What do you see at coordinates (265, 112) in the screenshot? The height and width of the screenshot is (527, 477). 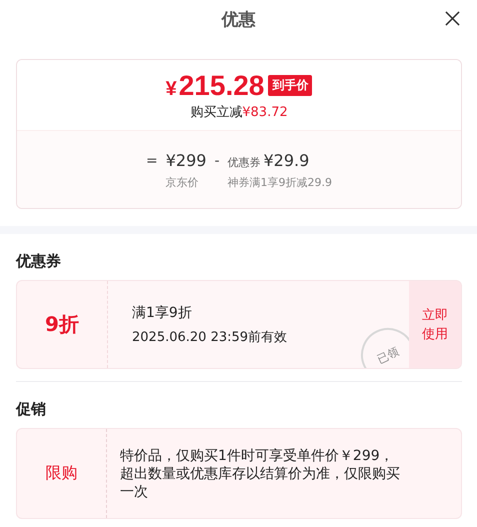 I see `saving-amount: ¥83.72` at bounding box center [265, 112].